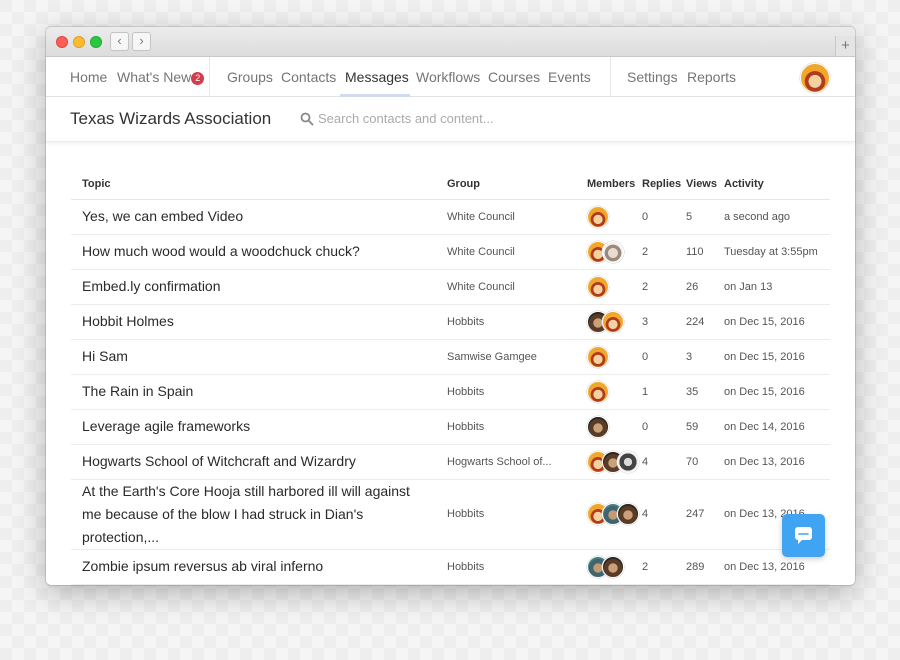 The width and height of the screenshot is (900, 660). Describe the element at coordinates (705, 514) in the screenshot. I see `views-cell: 247` at that location.